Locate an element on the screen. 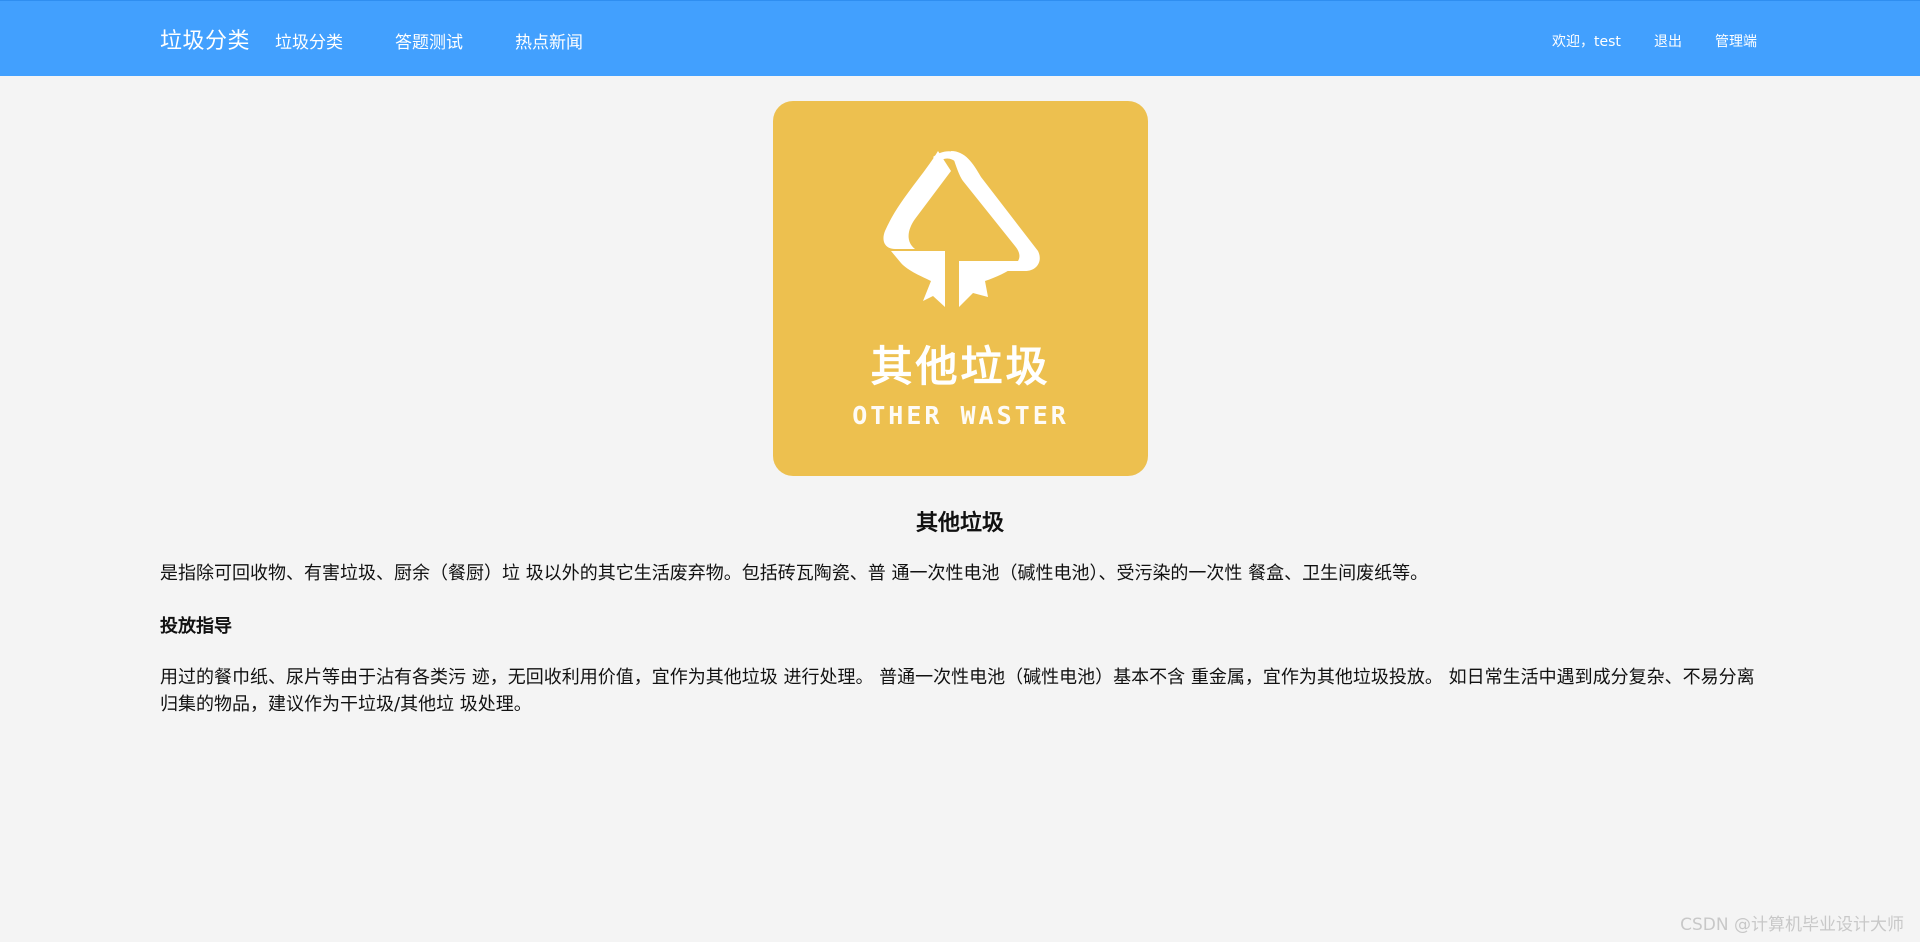 This screenshot has height=942, width=1920. watermark: CSDN @计算机毕业设计大师 is located at coordinates (1792, 925).